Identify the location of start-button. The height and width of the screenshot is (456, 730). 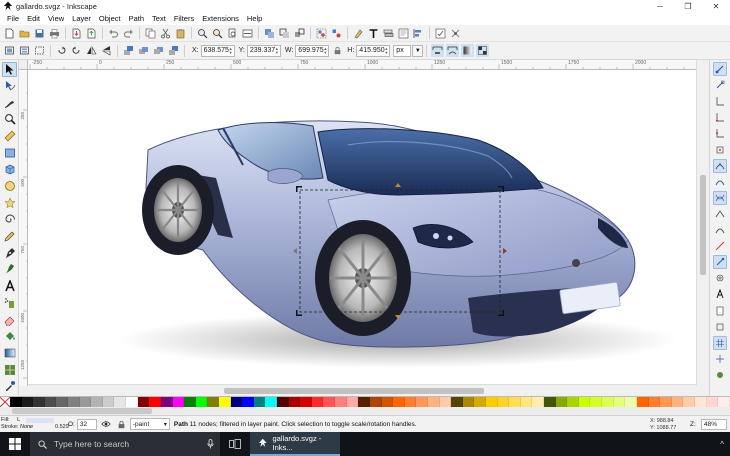
(15, 444).